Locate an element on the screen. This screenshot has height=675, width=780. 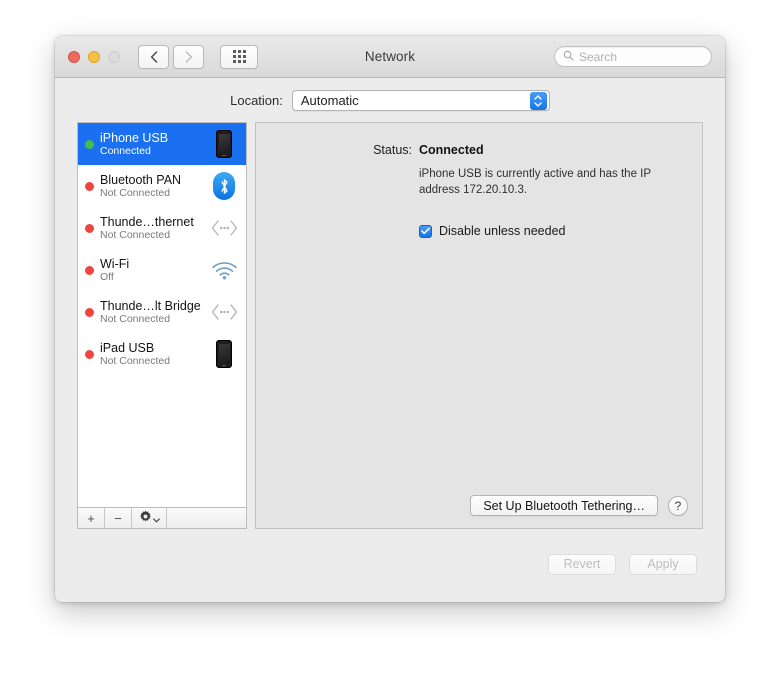
location-row: Location: Automatic is located at coordinates (390, 100).